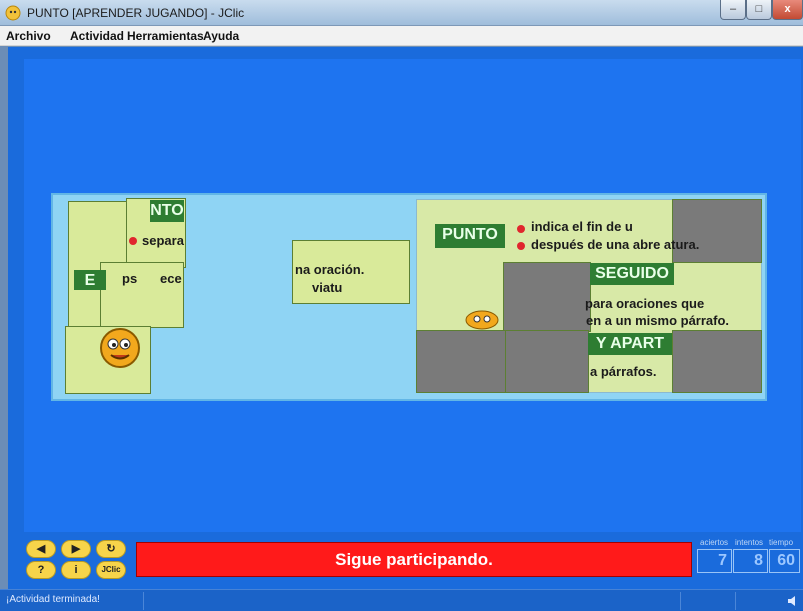  Describe the element at coordinates (90, 280) in the screenshot. I see `piece-label: E` at that location.